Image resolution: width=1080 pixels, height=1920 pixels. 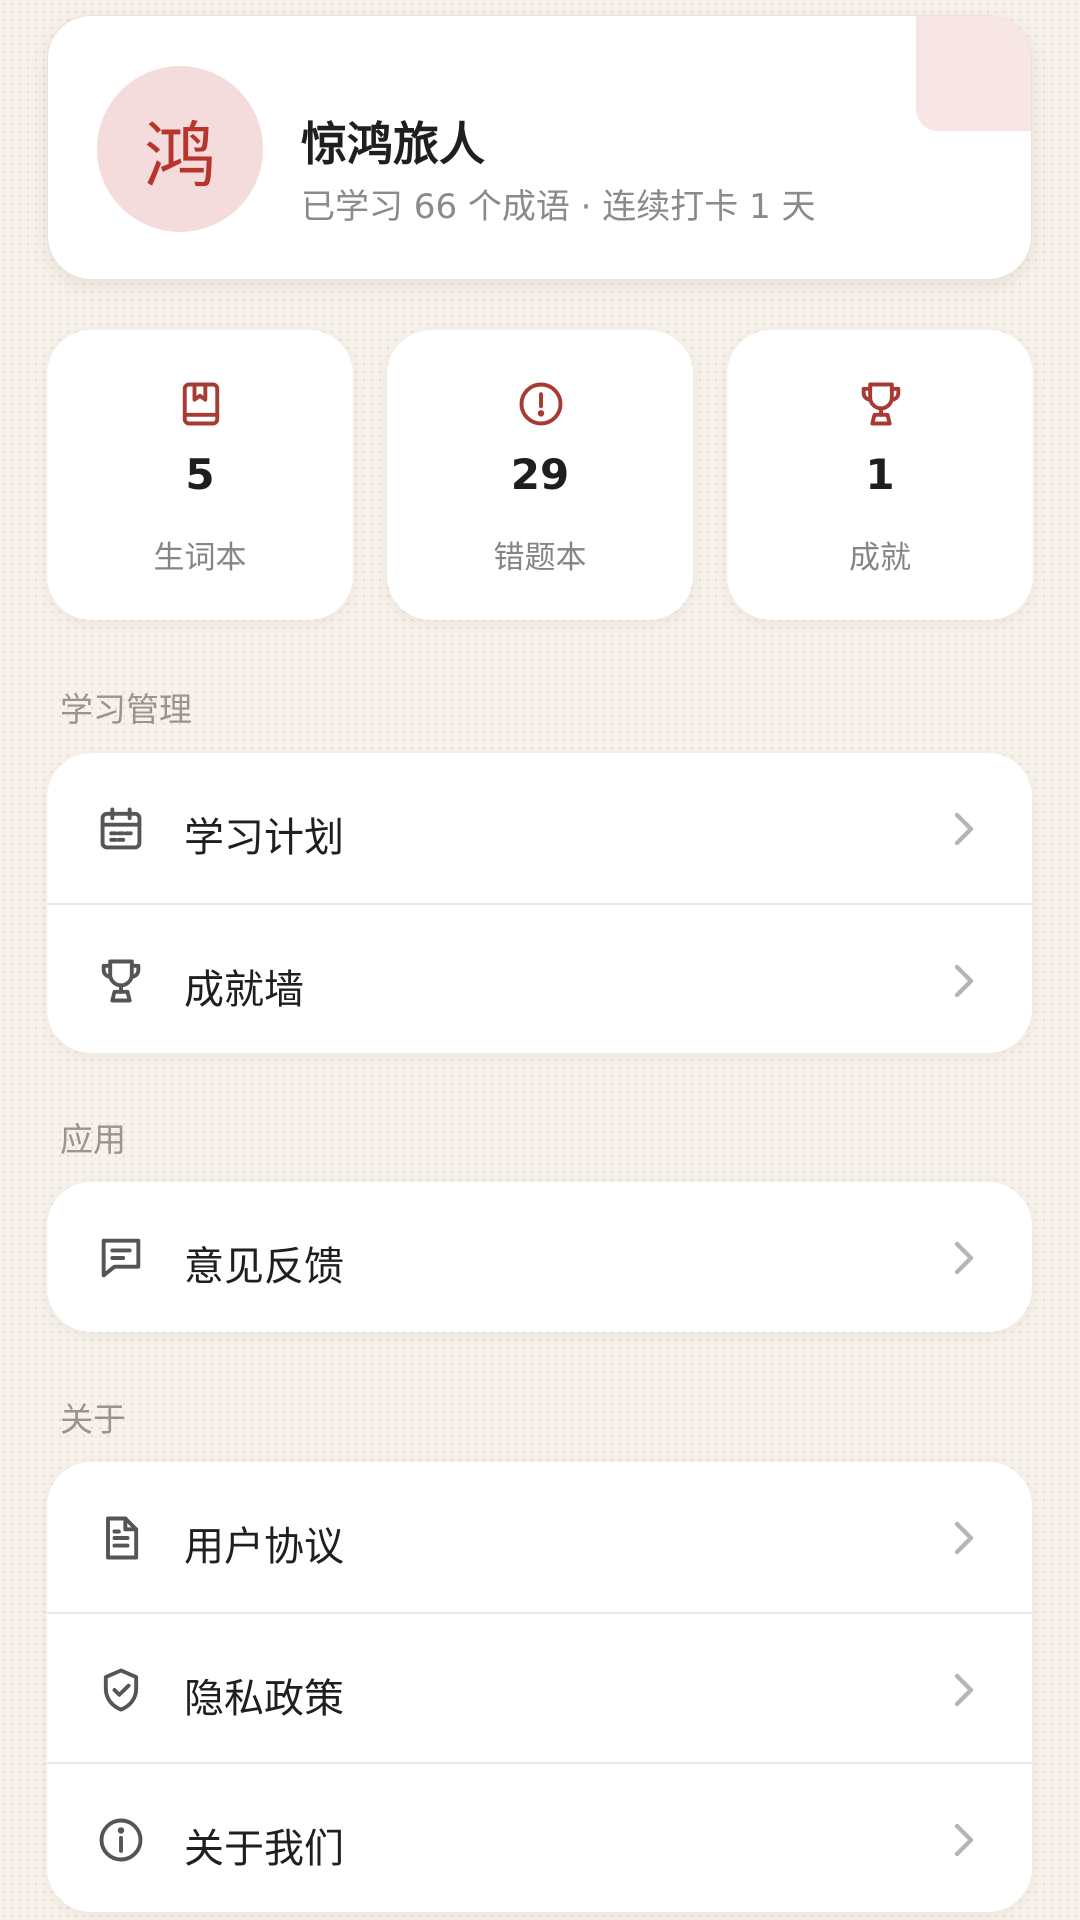 I want to click on calendar-icon, so click(x=121, y=828).